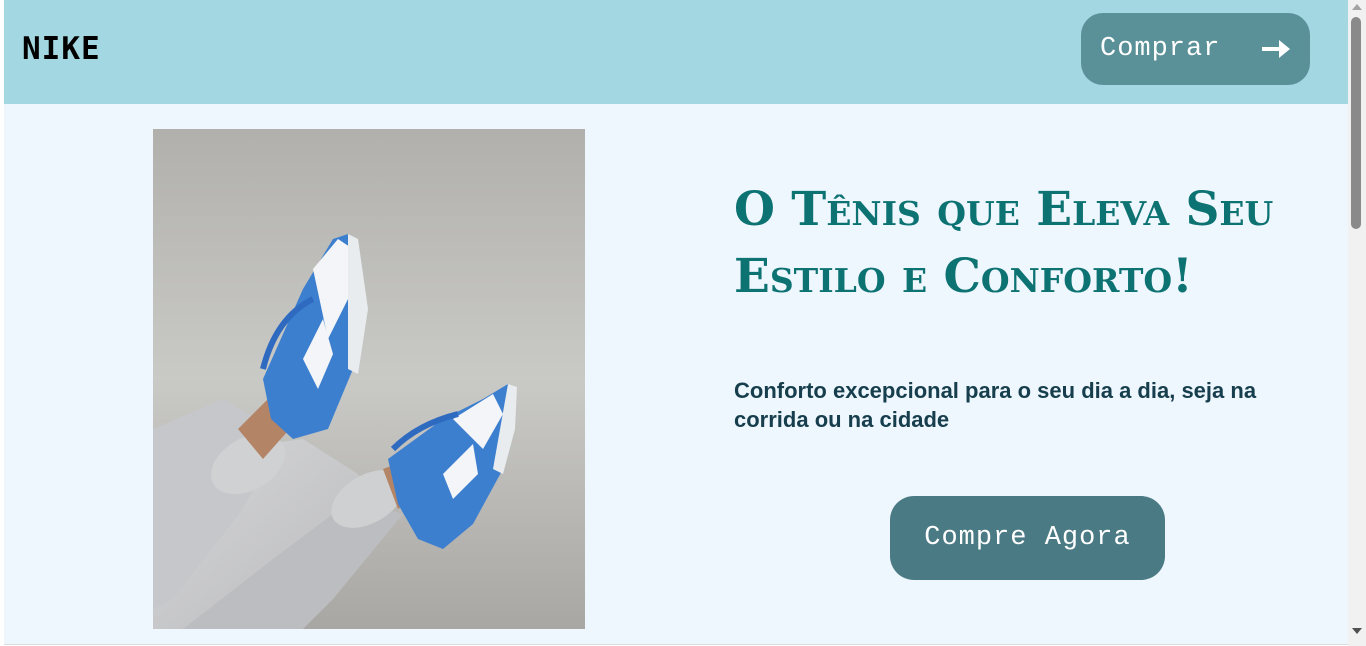 This screenshot has width=1366, height=646. I want to click on brand-logo: NIKE, so click(61, 49).